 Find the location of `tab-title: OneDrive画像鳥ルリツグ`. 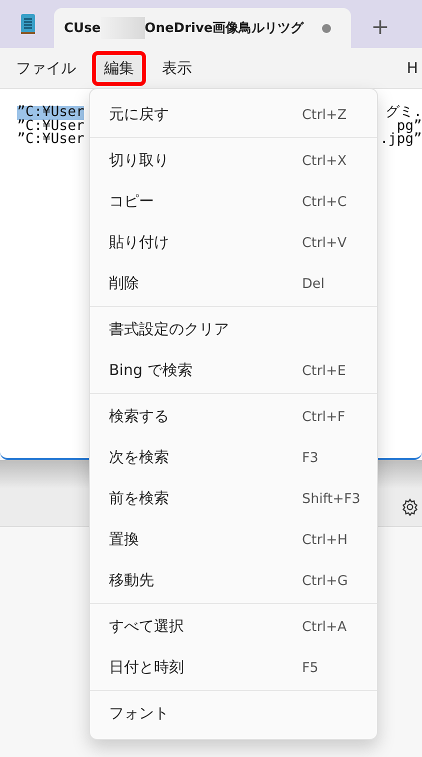

tab-title: OneDrive画像鳥ルリツグ is located at coordinates (224, 28).